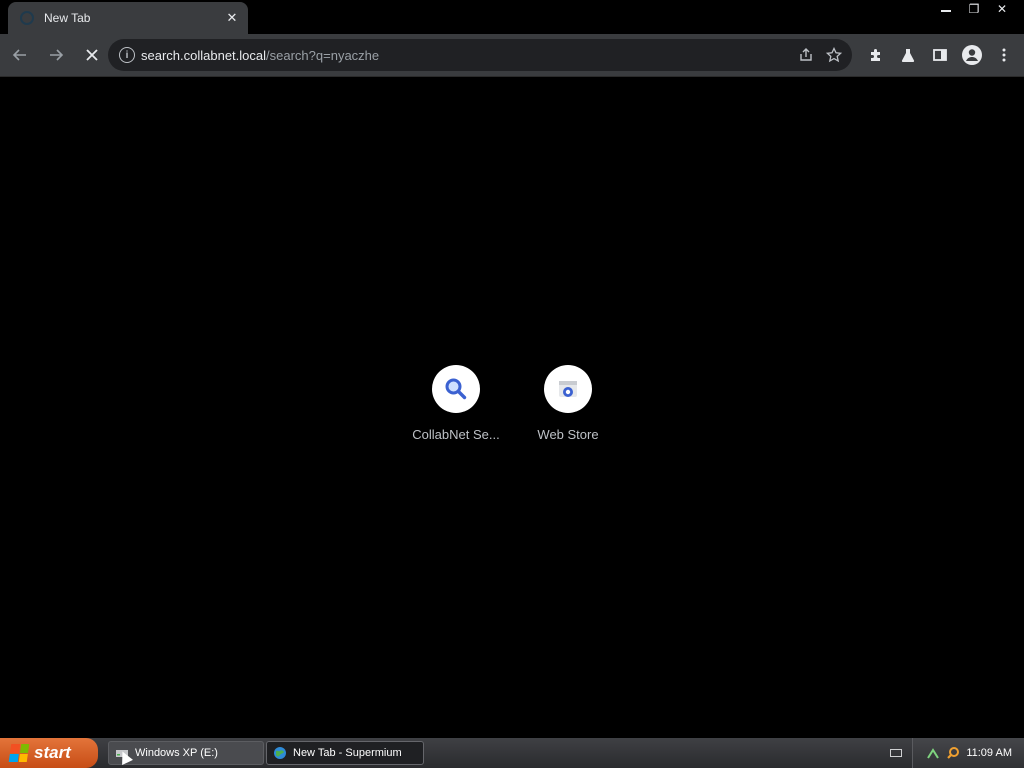 Image resolution: width=1024 pixels, height=768 pixels. I want to click on share-icon, so click(806, 55).